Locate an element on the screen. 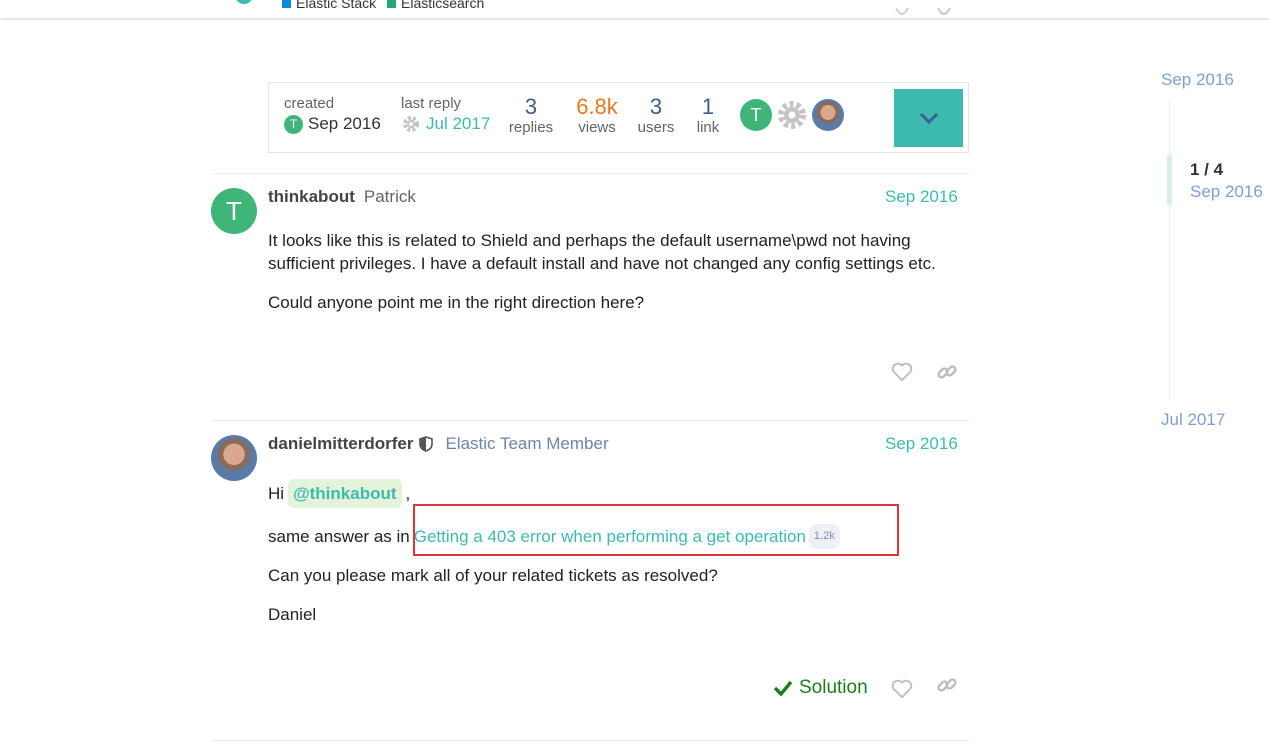  created-stat: created T Sep 2016 is located at coordinates (332, 114).